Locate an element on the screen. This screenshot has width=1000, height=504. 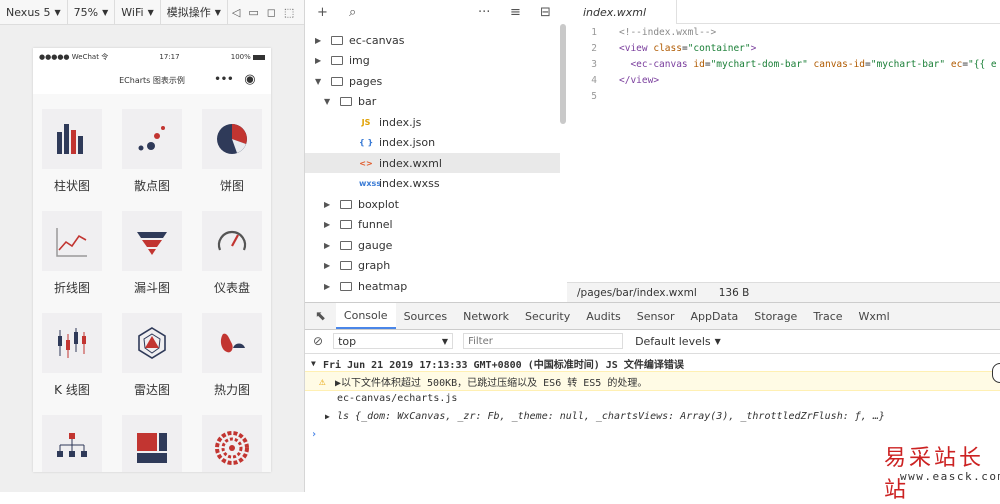
tree-item: <> index.wxml is located at coordinates (432, 163).